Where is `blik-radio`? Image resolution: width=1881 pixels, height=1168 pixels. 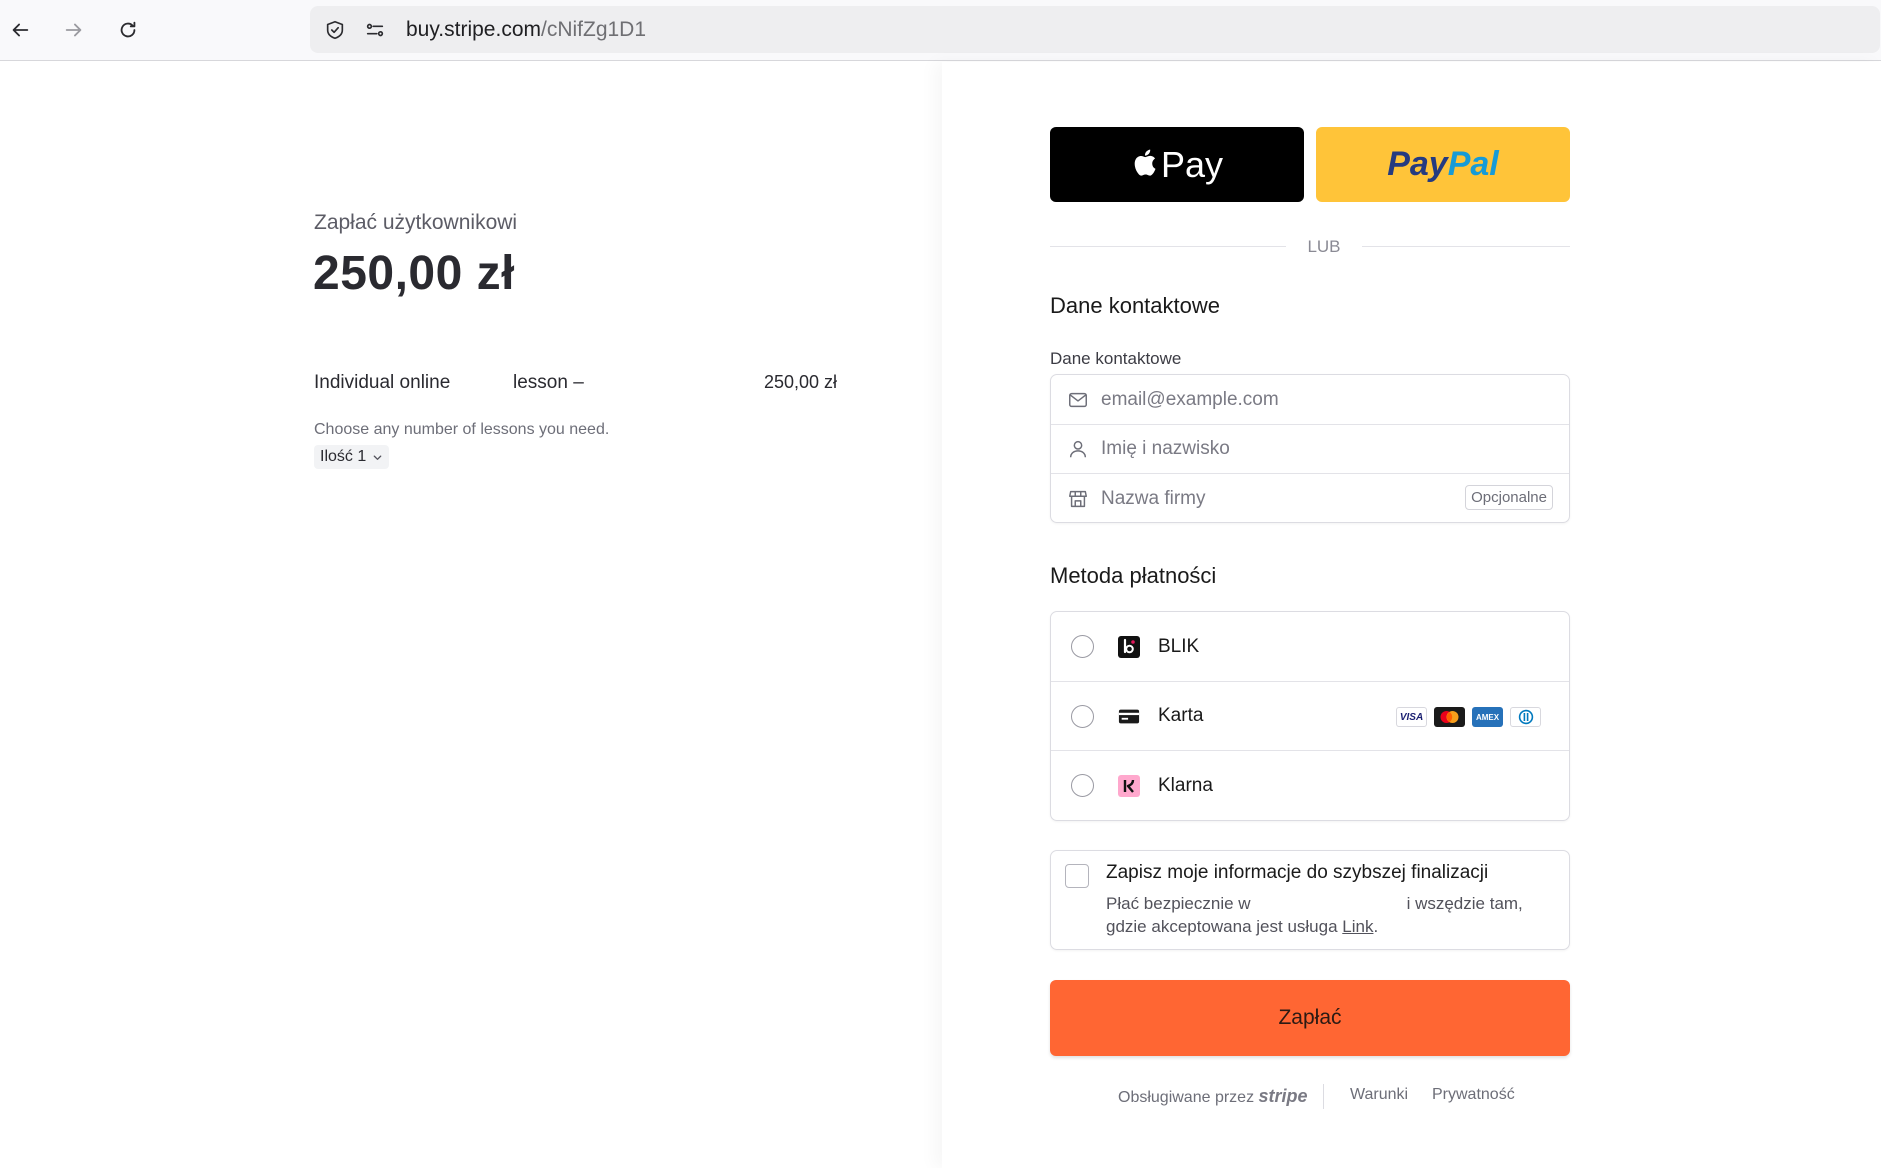 blik-radio is located at coordinates (1082, 646).